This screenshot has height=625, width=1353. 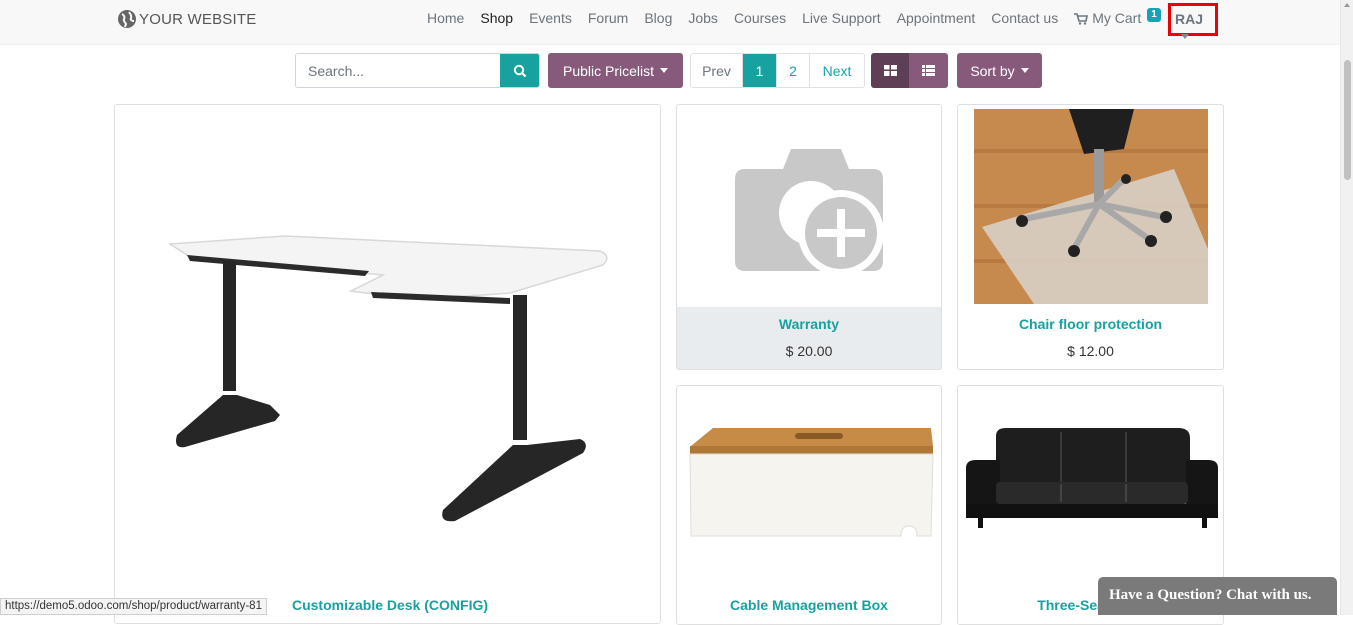 I want to click on live-chat-button: Have a Question? Chat with us., so click(x=1217, y=596).